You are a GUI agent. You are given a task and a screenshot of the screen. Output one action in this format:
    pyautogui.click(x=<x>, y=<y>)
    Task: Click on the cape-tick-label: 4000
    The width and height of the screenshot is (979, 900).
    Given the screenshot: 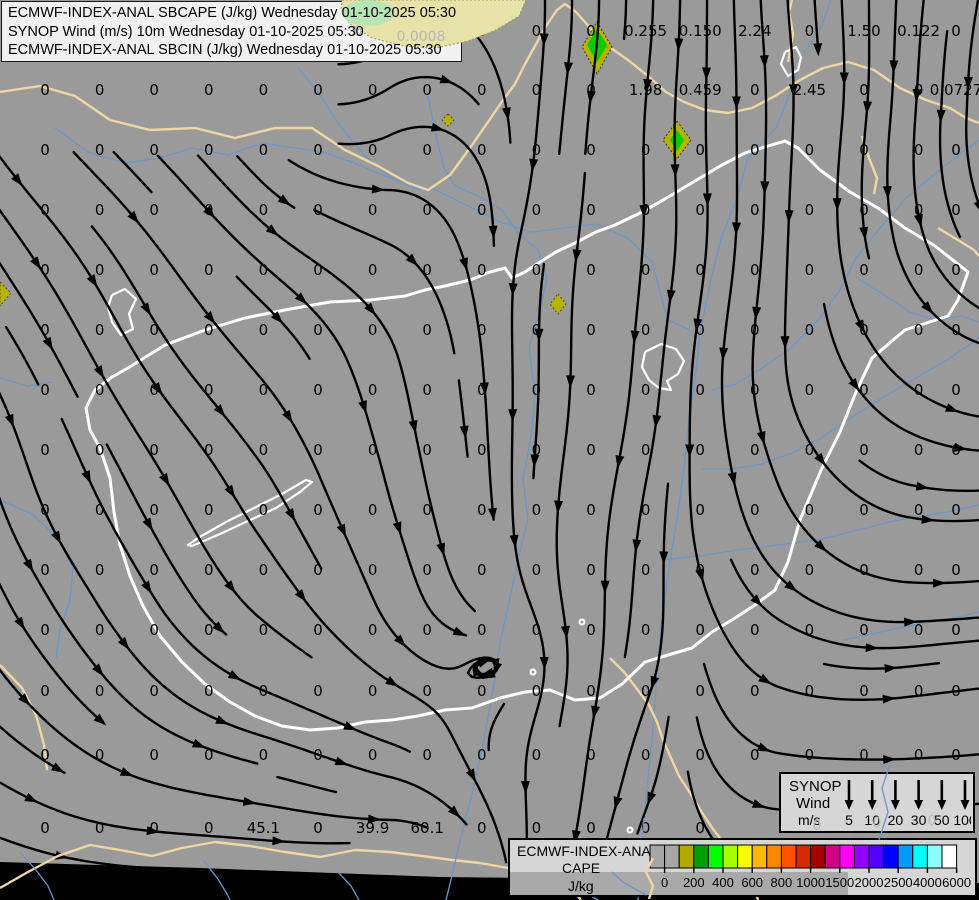 What is the action you would take?
    pyautogui.click(x=927, y=882)
    